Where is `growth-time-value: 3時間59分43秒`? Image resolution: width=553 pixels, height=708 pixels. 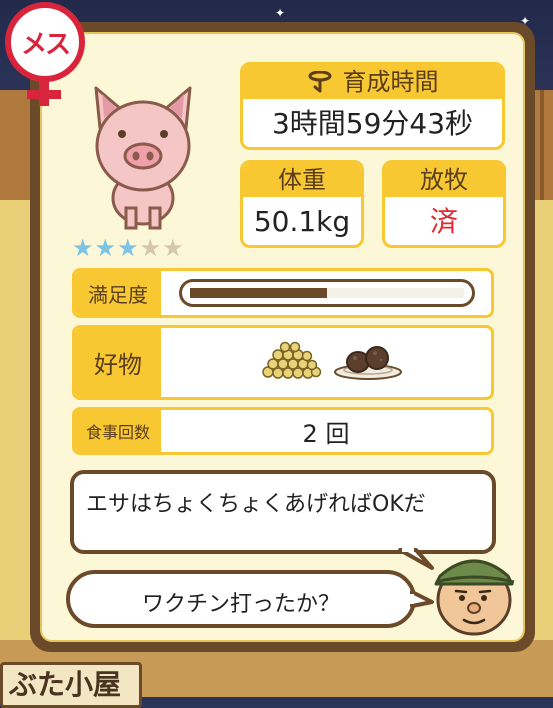 growth-time-value: 3時間59分43秒 is located at coordinates (372, 123).